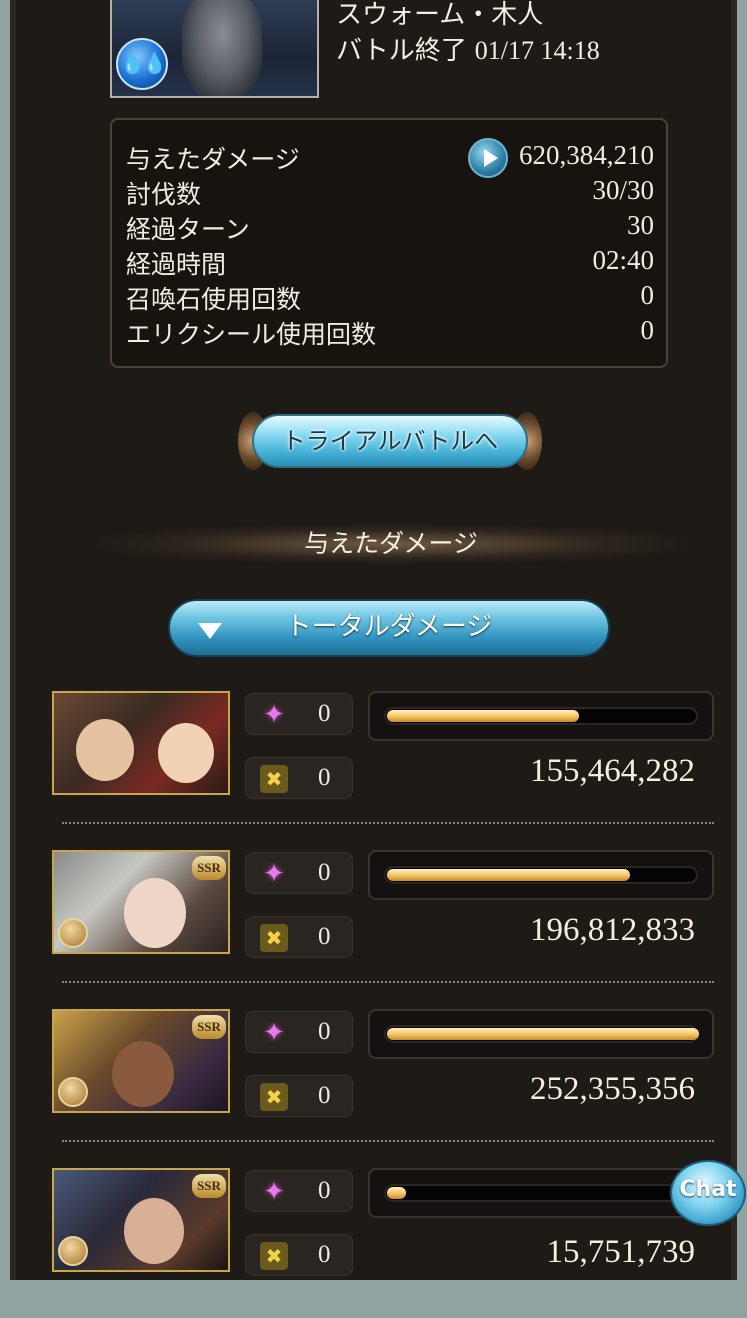 Image resolution: width=747 pixels, height=1318 pixels. Describe the element at coordinates (391, 544) in the screenshot. I see `damage-section-title: 与えたダメージ` at that location.